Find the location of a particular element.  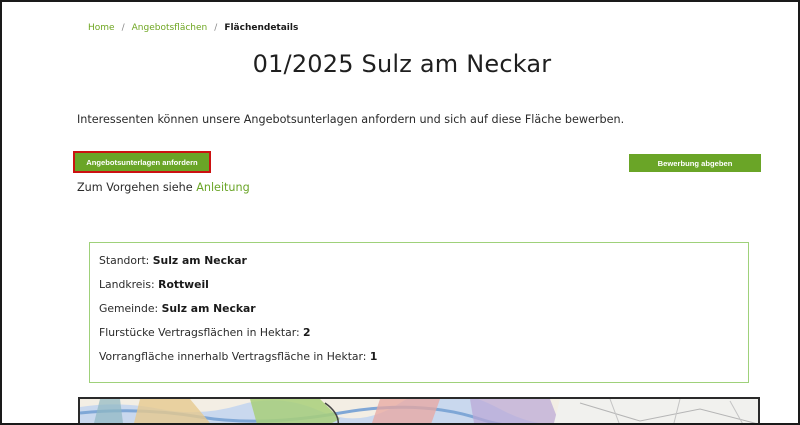

breadcrumb: Home / Angebotsflächen / Flächendetails is located at coordinates (193, 28).